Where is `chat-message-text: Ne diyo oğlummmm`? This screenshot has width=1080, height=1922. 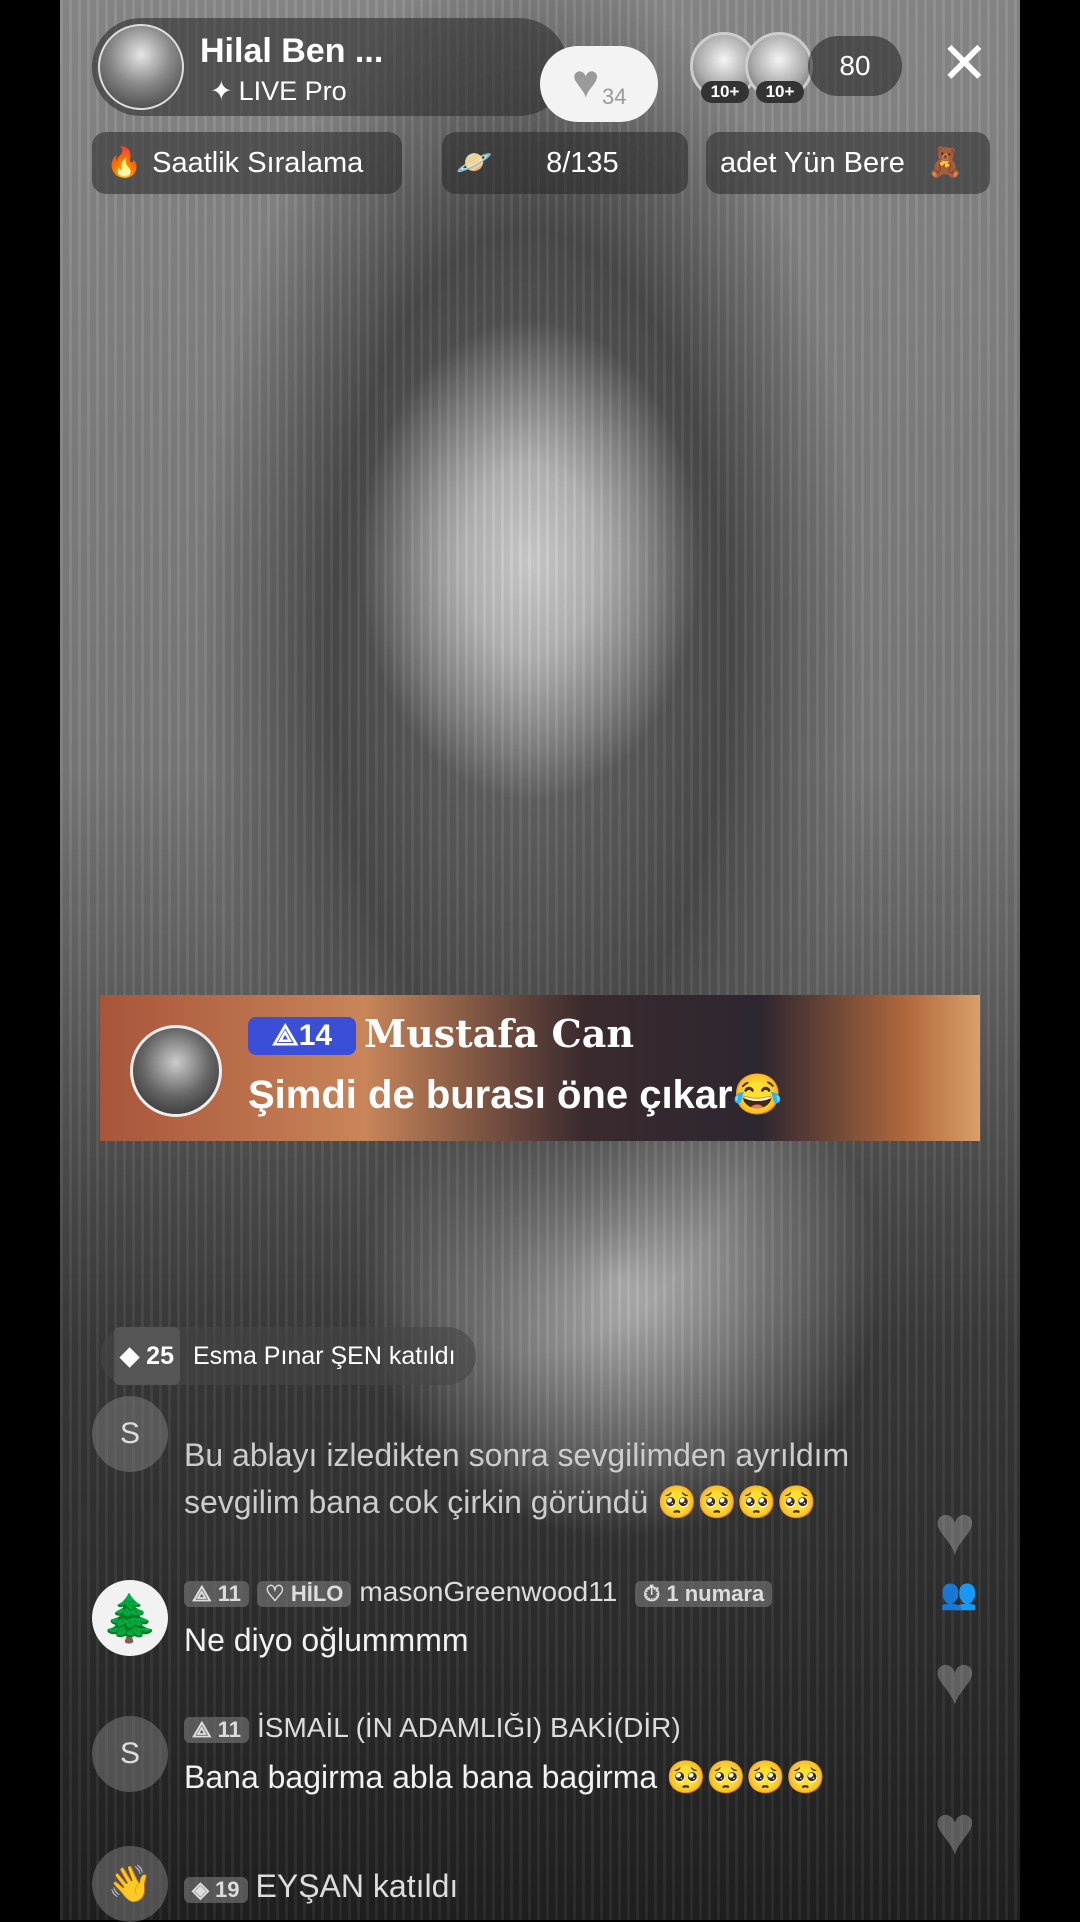 chat-message-text: Ne diyo oğlummmm is located at coordinates (326, 1640).